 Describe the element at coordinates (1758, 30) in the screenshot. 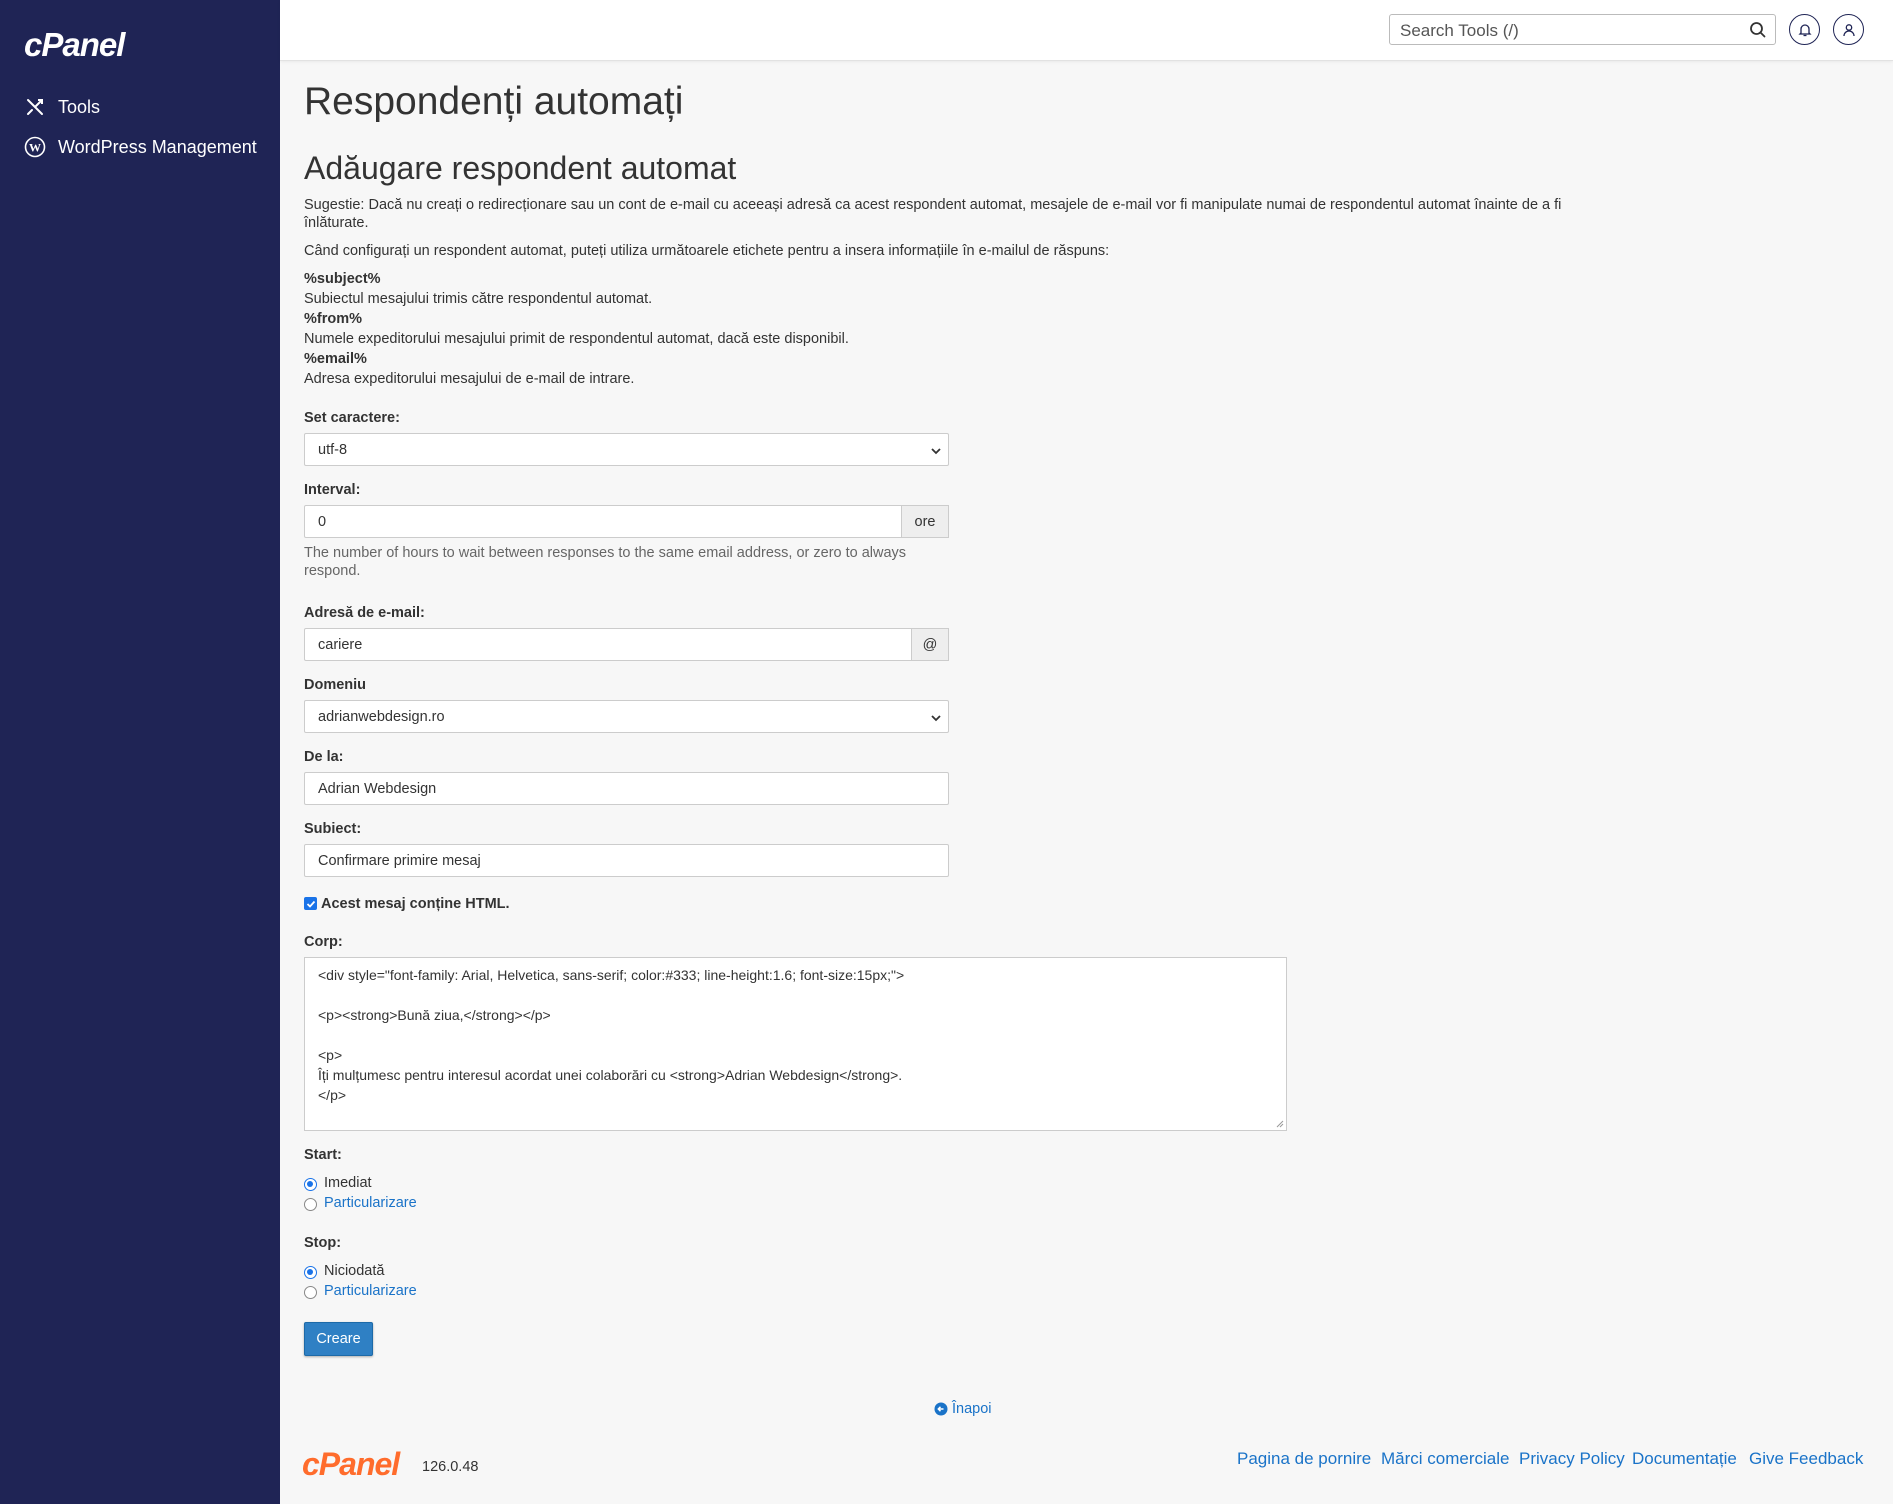

I see `search-icon` at that location.